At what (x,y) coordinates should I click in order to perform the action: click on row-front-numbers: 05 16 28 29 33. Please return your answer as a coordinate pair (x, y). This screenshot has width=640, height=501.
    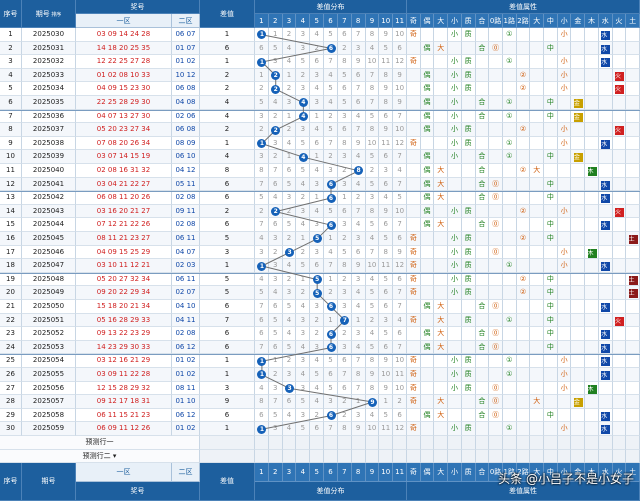
    Looking at the image, I should click on (124, 320).